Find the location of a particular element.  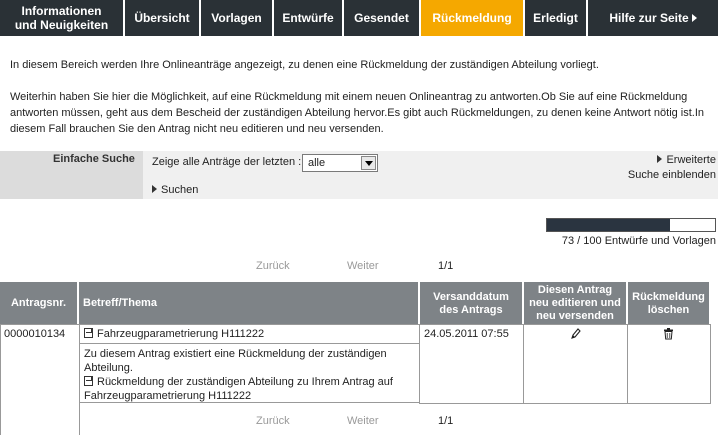

quota-progress-fill is located at coordinates (608, 225).